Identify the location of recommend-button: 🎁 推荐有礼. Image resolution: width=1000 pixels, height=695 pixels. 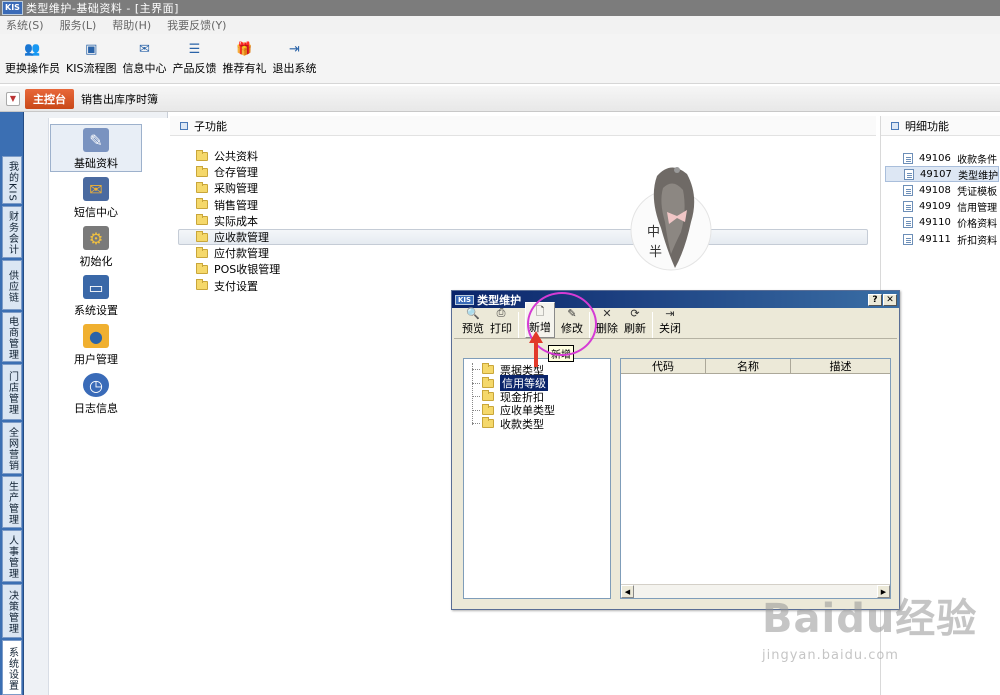
(244, 58).